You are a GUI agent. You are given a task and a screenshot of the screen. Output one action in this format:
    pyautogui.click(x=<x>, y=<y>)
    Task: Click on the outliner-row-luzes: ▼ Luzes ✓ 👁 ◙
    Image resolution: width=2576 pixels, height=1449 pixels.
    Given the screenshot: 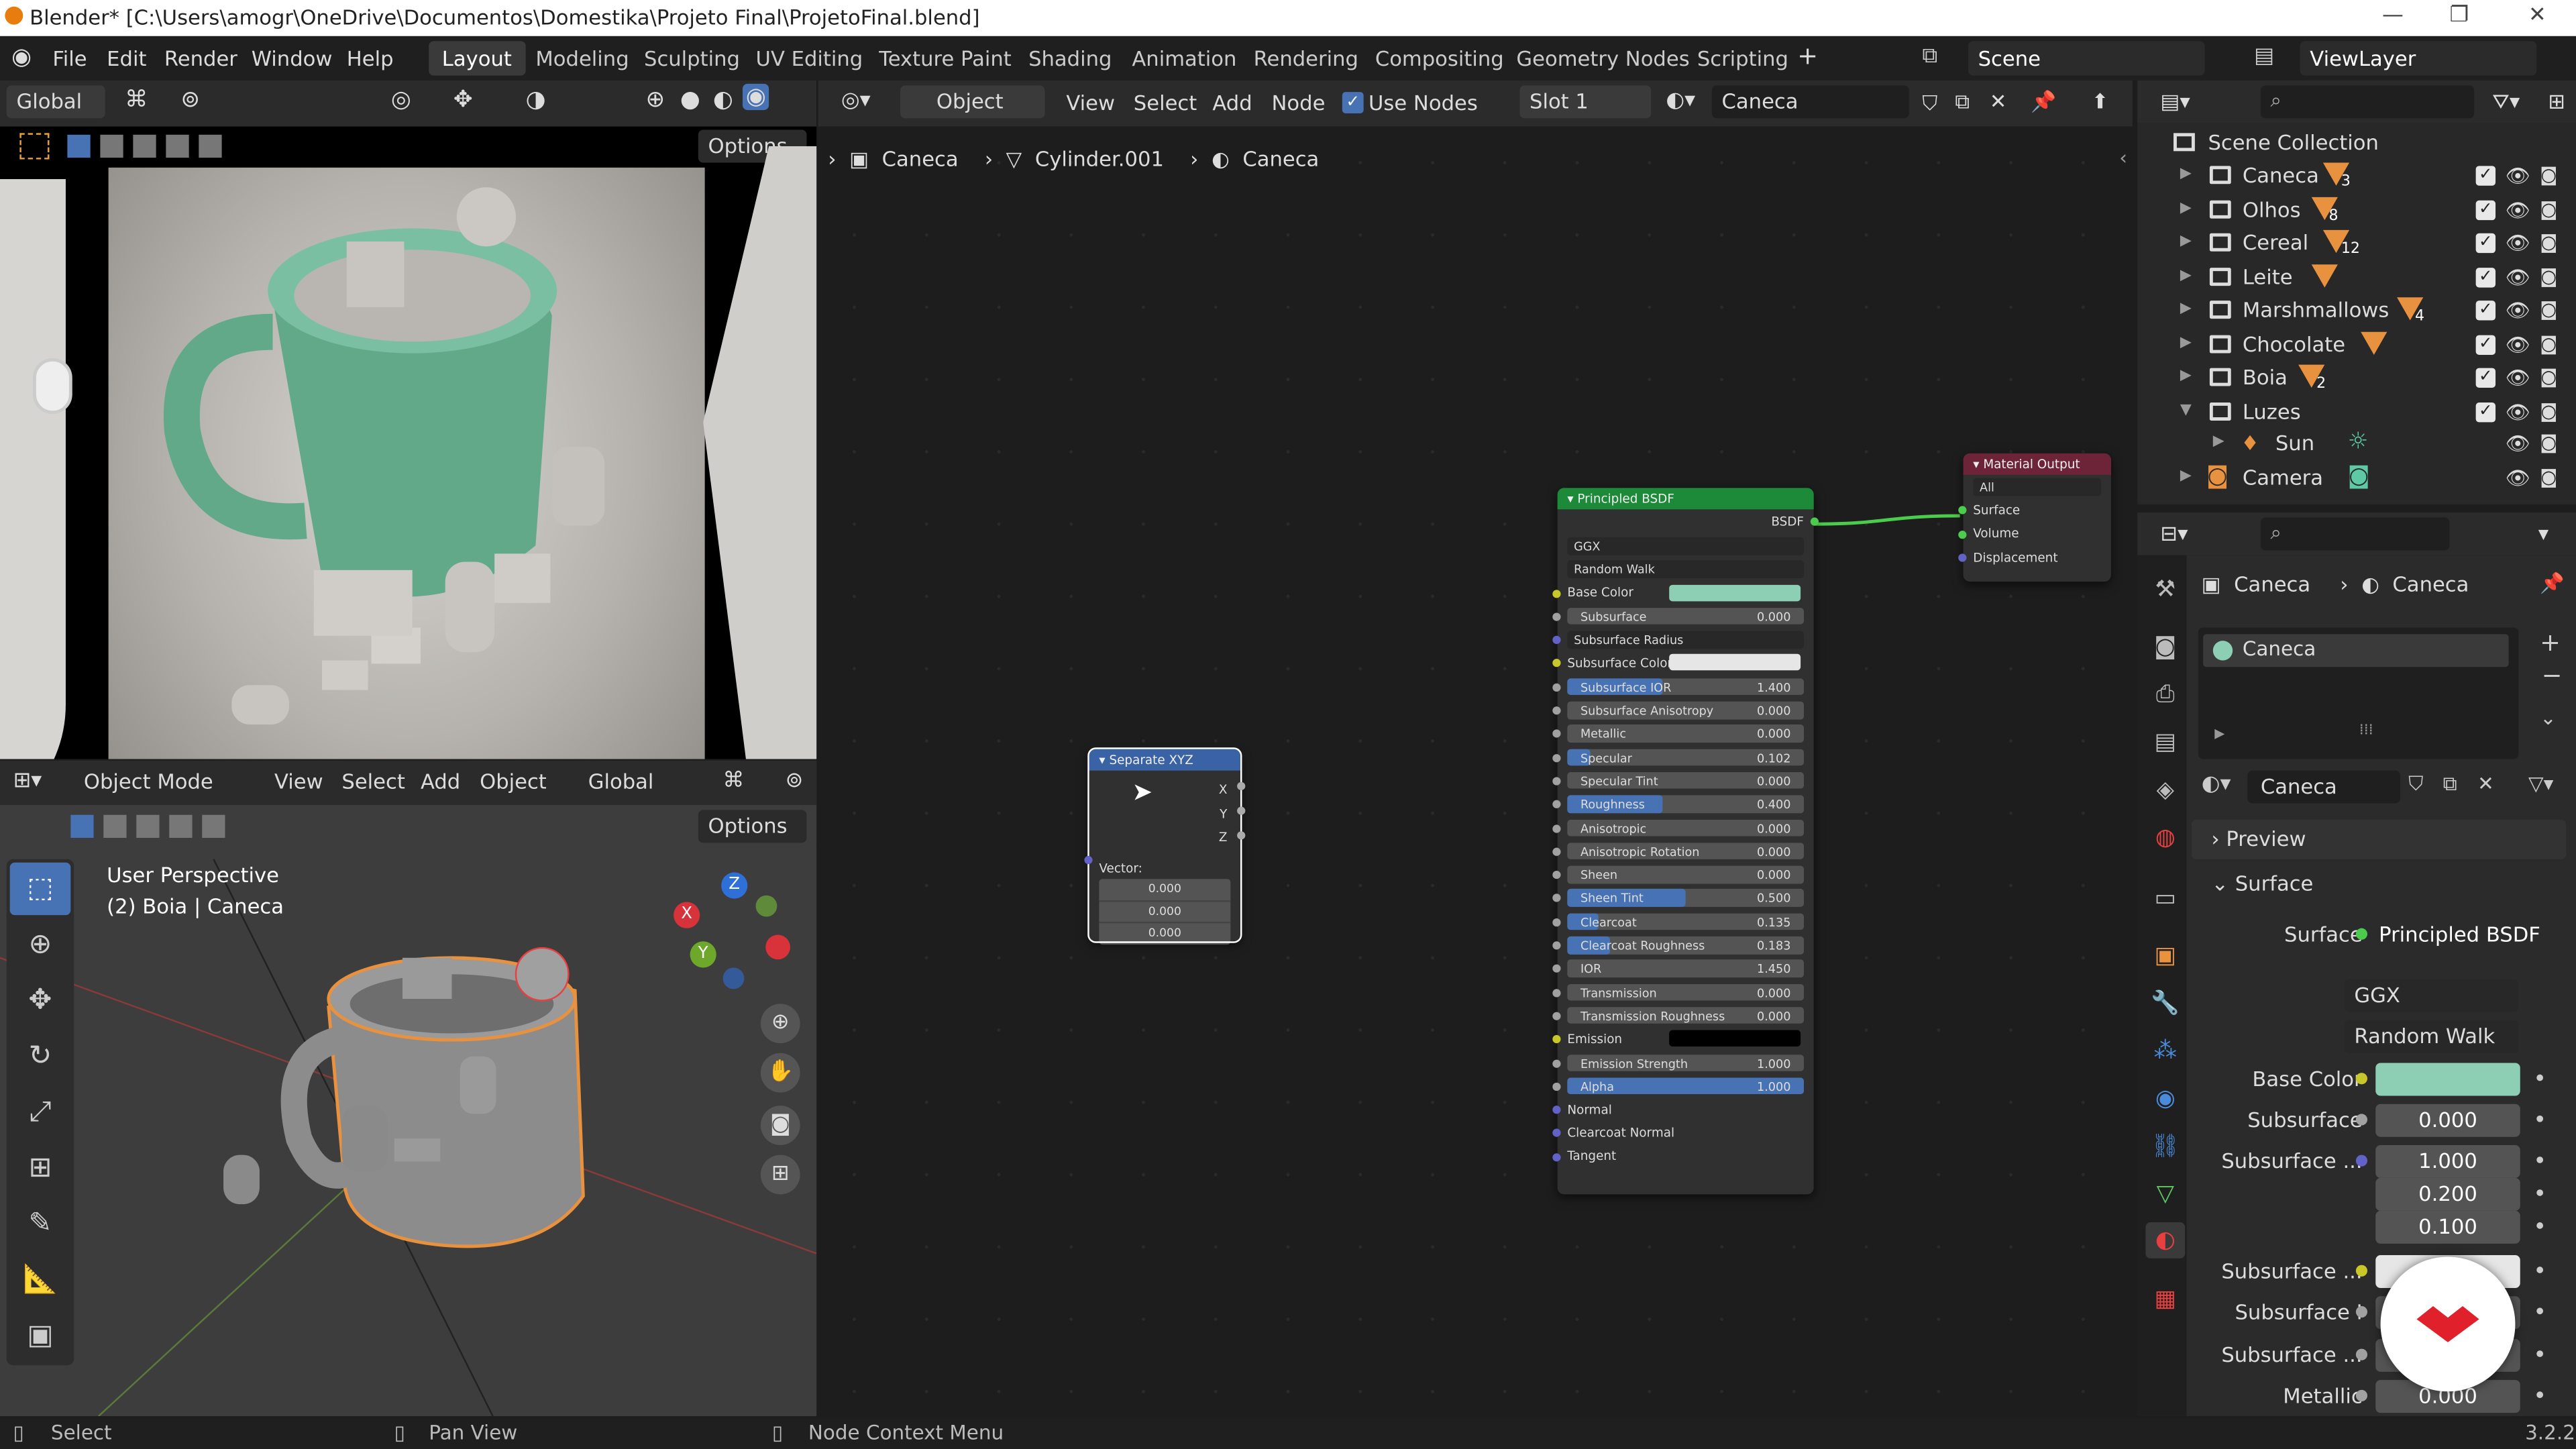 What is the action you would take?
    pyautogui.click(x=2356, y=412)
    